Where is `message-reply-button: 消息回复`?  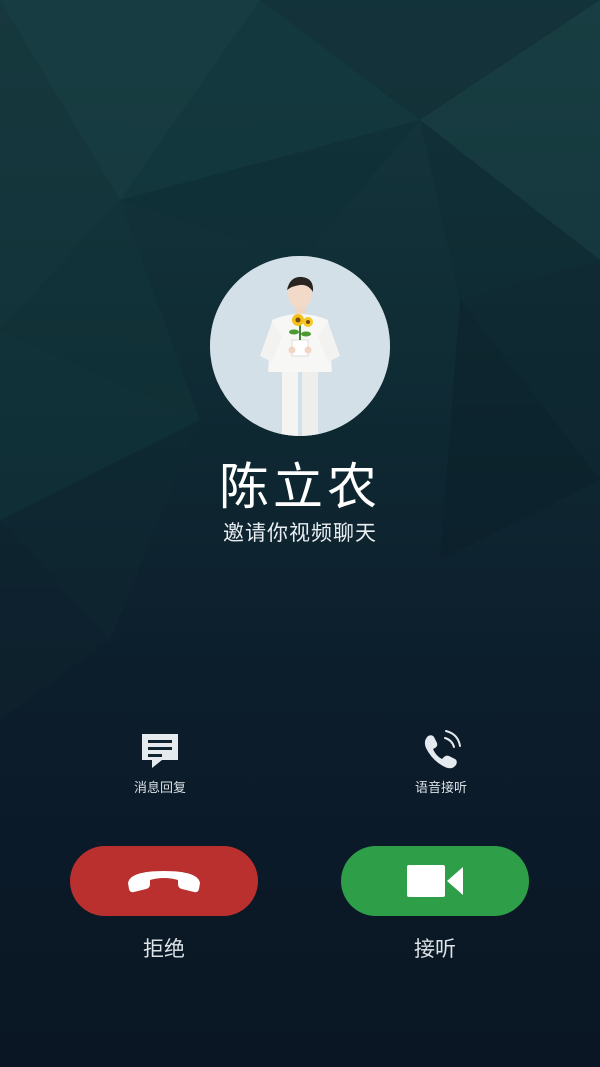
message-reply-button: 消息回复 is located at coordinates (160, 766).